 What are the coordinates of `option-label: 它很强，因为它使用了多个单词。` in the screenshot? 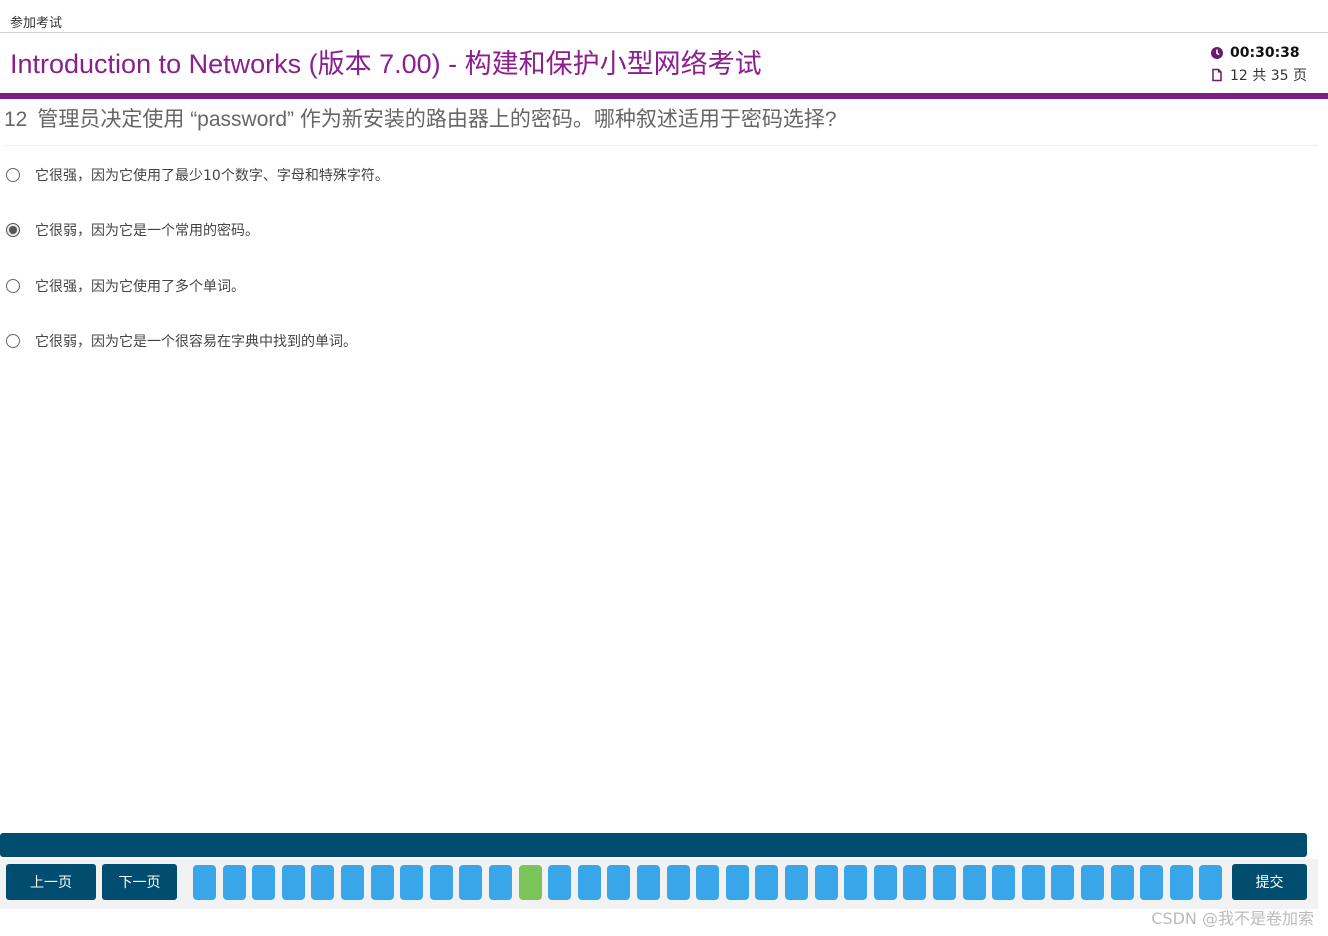 It's located at (140, 287).